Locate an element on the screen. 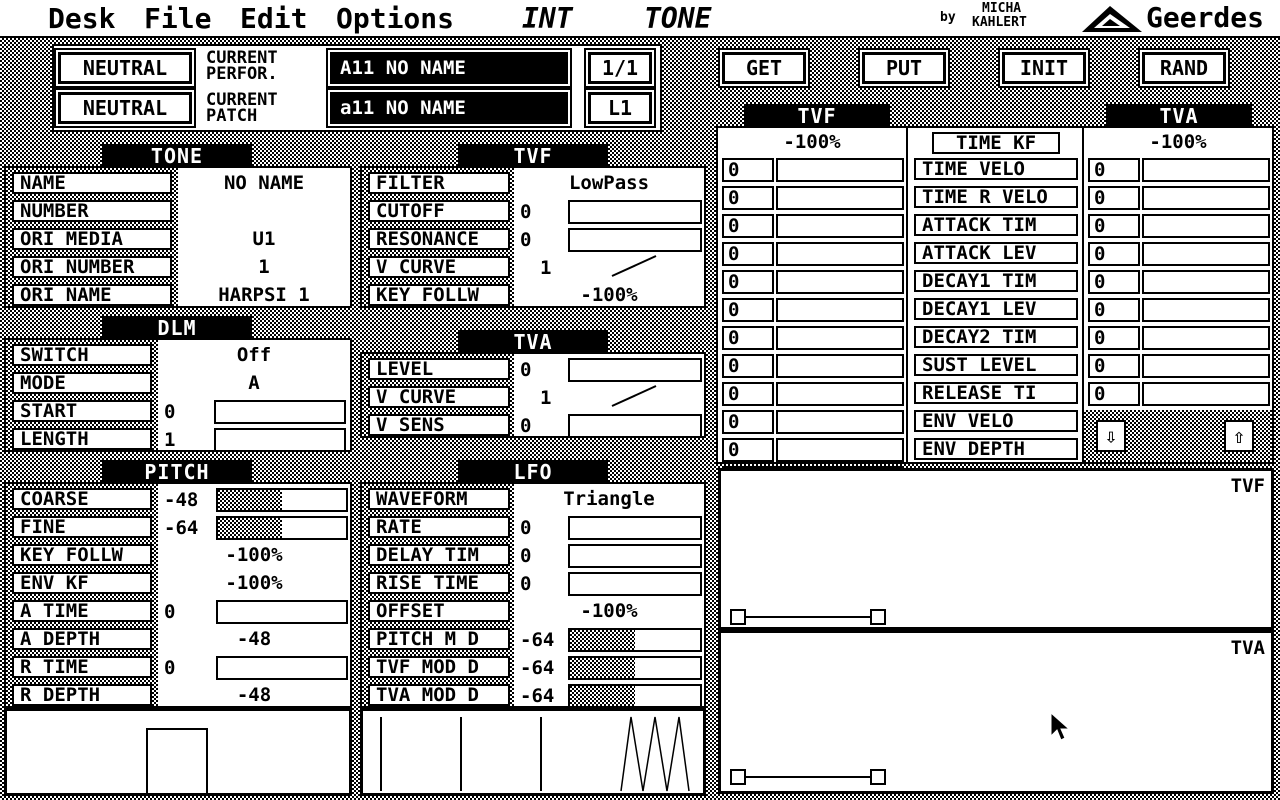  tone-number-value is located at coordinates (264, 211).